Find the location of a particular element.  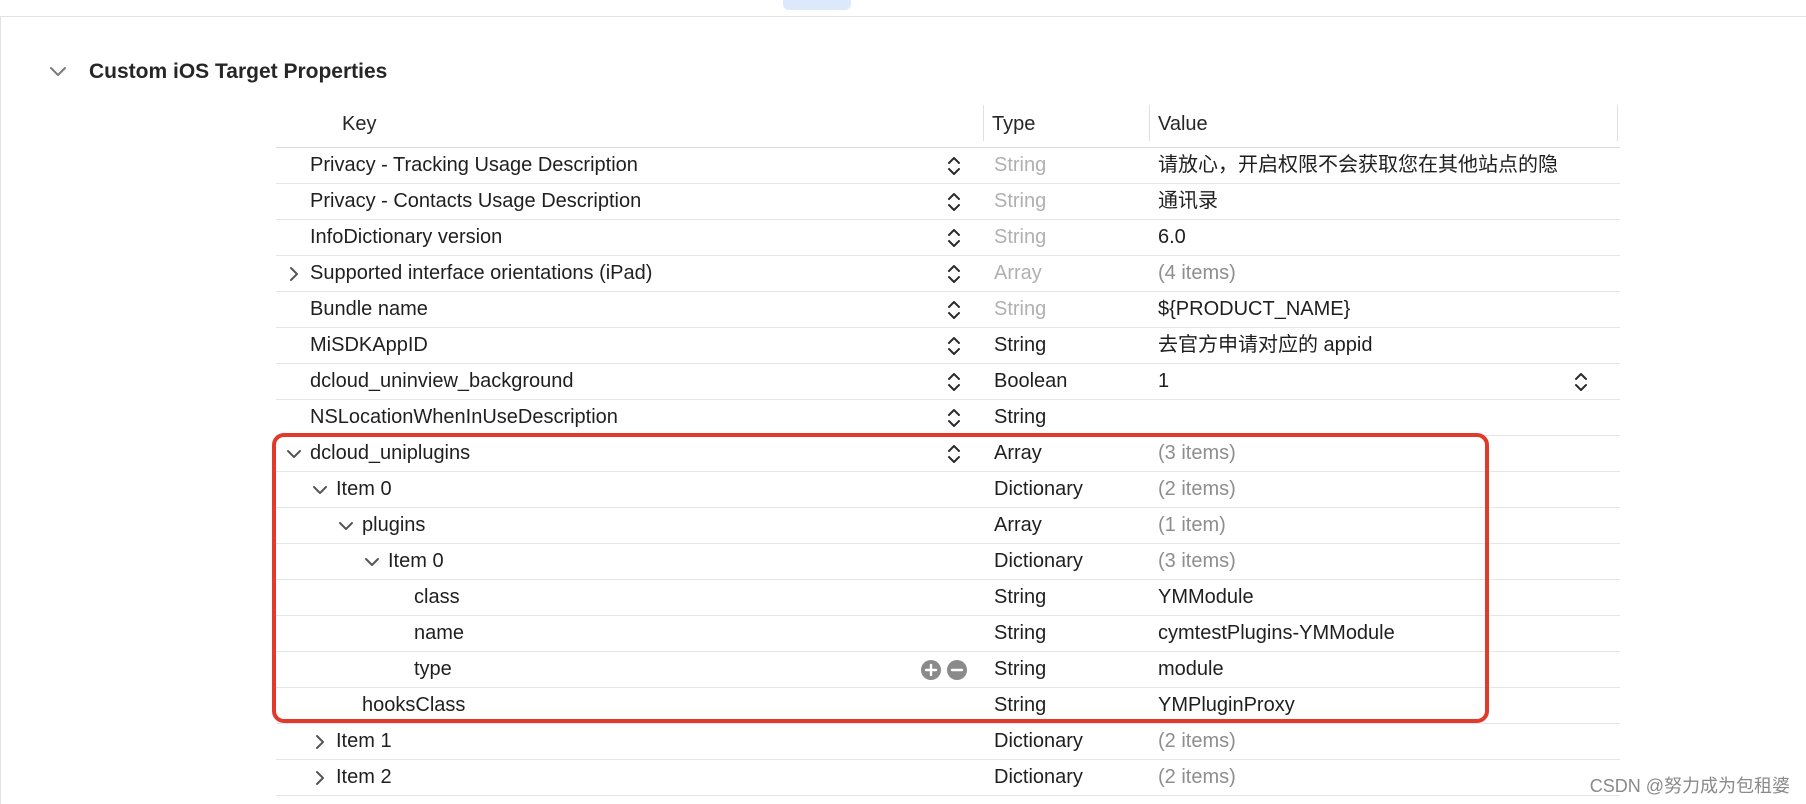

value-cell is located at coordinates (1385, 417).